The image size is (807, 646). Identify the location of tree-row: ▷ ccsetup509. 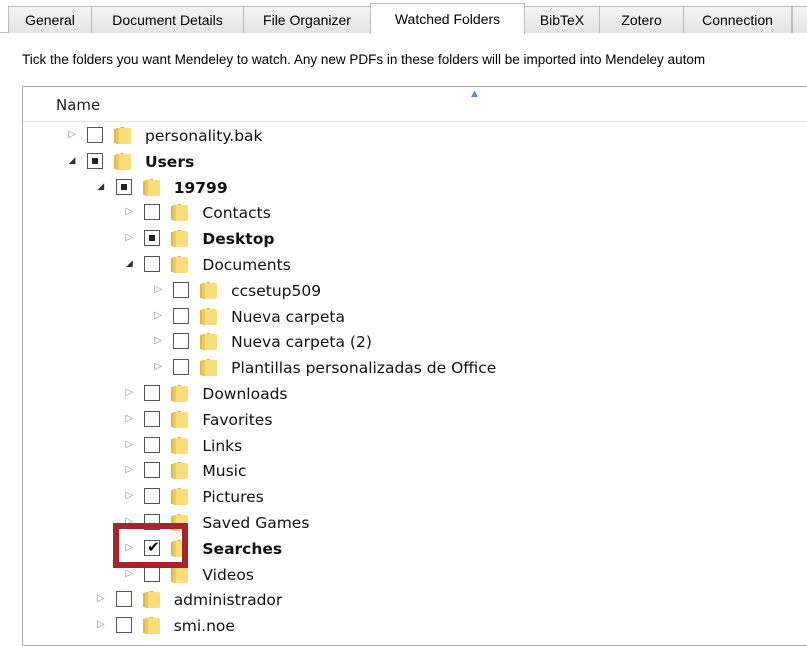
(413, 291).